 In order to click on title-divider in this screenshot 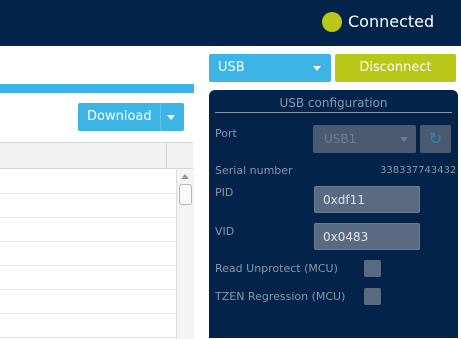, I will do `click(333, 112)`.